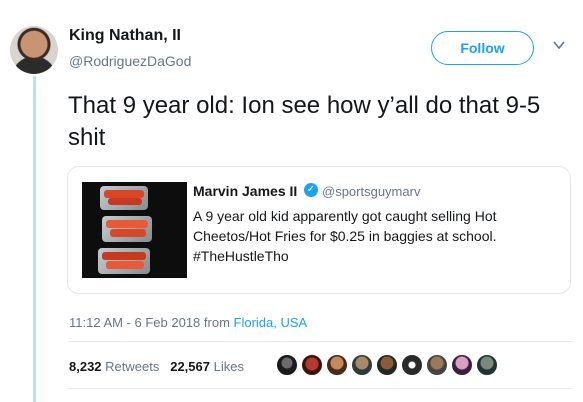 This screenshot has width=583, height=402. Describe the element at coordinates (125, 36) in the screenshot. I see `author-name: King Nathan, II` at that location.